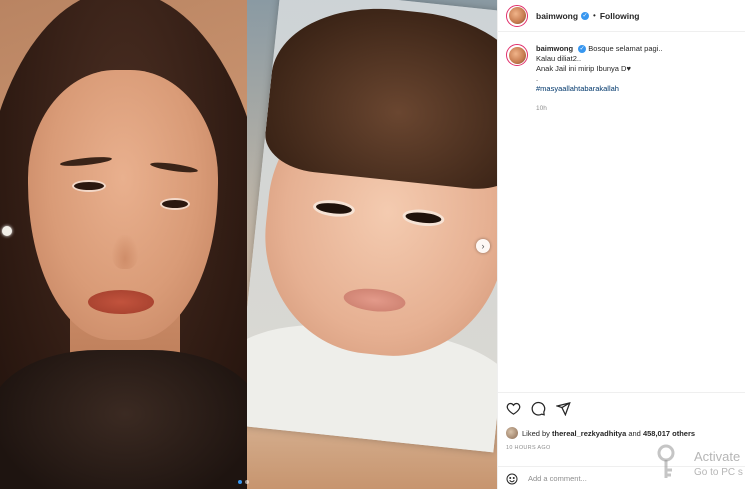  I want to click on liked-by-user-link: thereal_rezkyadhitya, so click(589, 433).